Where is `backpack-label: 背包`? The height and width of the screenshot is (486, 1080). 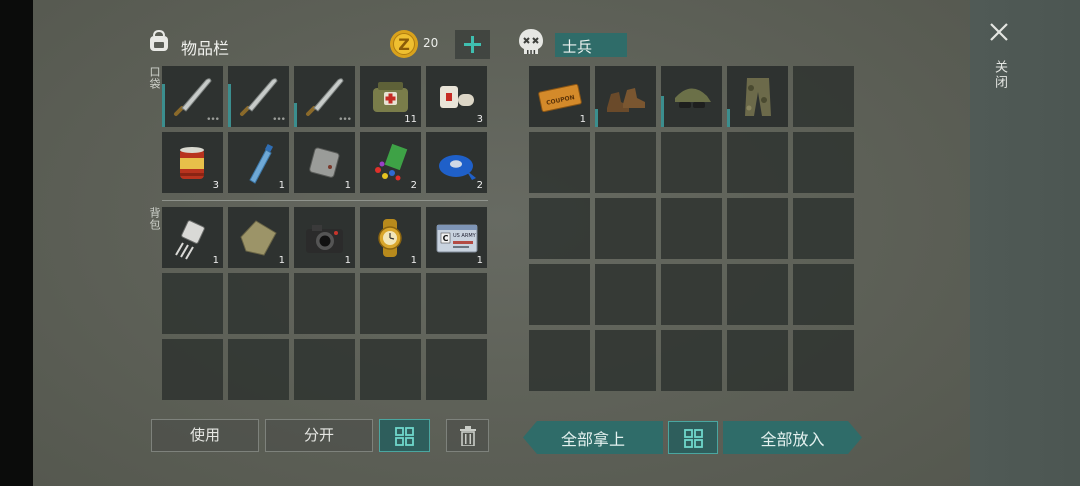 backpack-label: 背包 is located at coordinates (154, 219).